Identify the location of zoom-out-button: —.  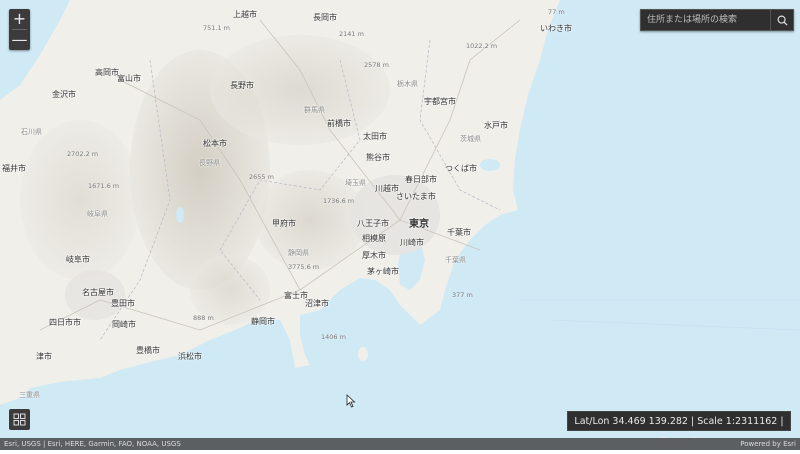
(19, 40).